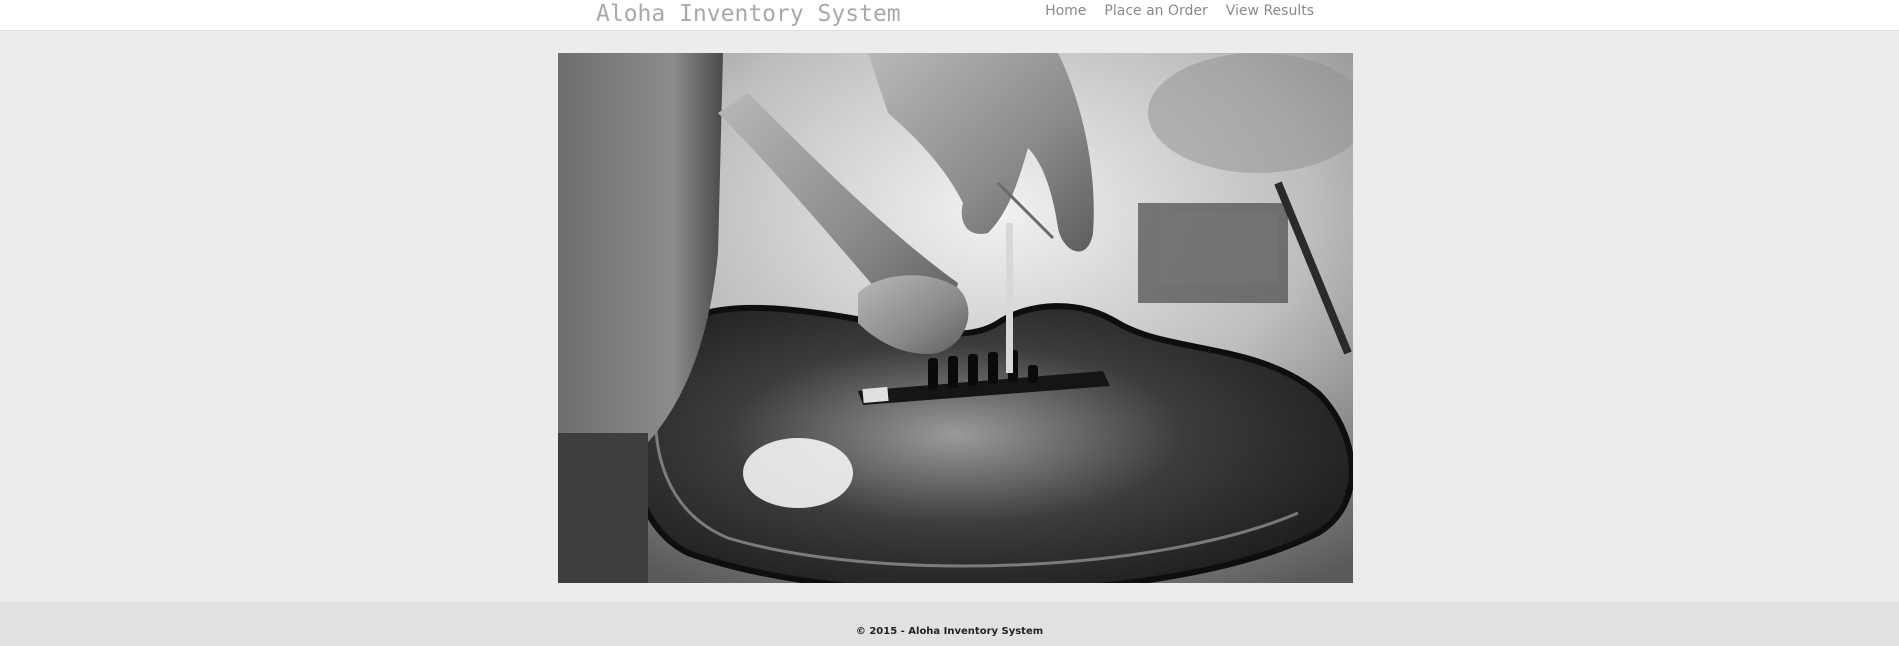 The image size is (1899, 646). What do you see at coordinates (748, 14) in the screenshot?
I see `brand-link: Aloha Inventory System` at bounding box center [748, 14].